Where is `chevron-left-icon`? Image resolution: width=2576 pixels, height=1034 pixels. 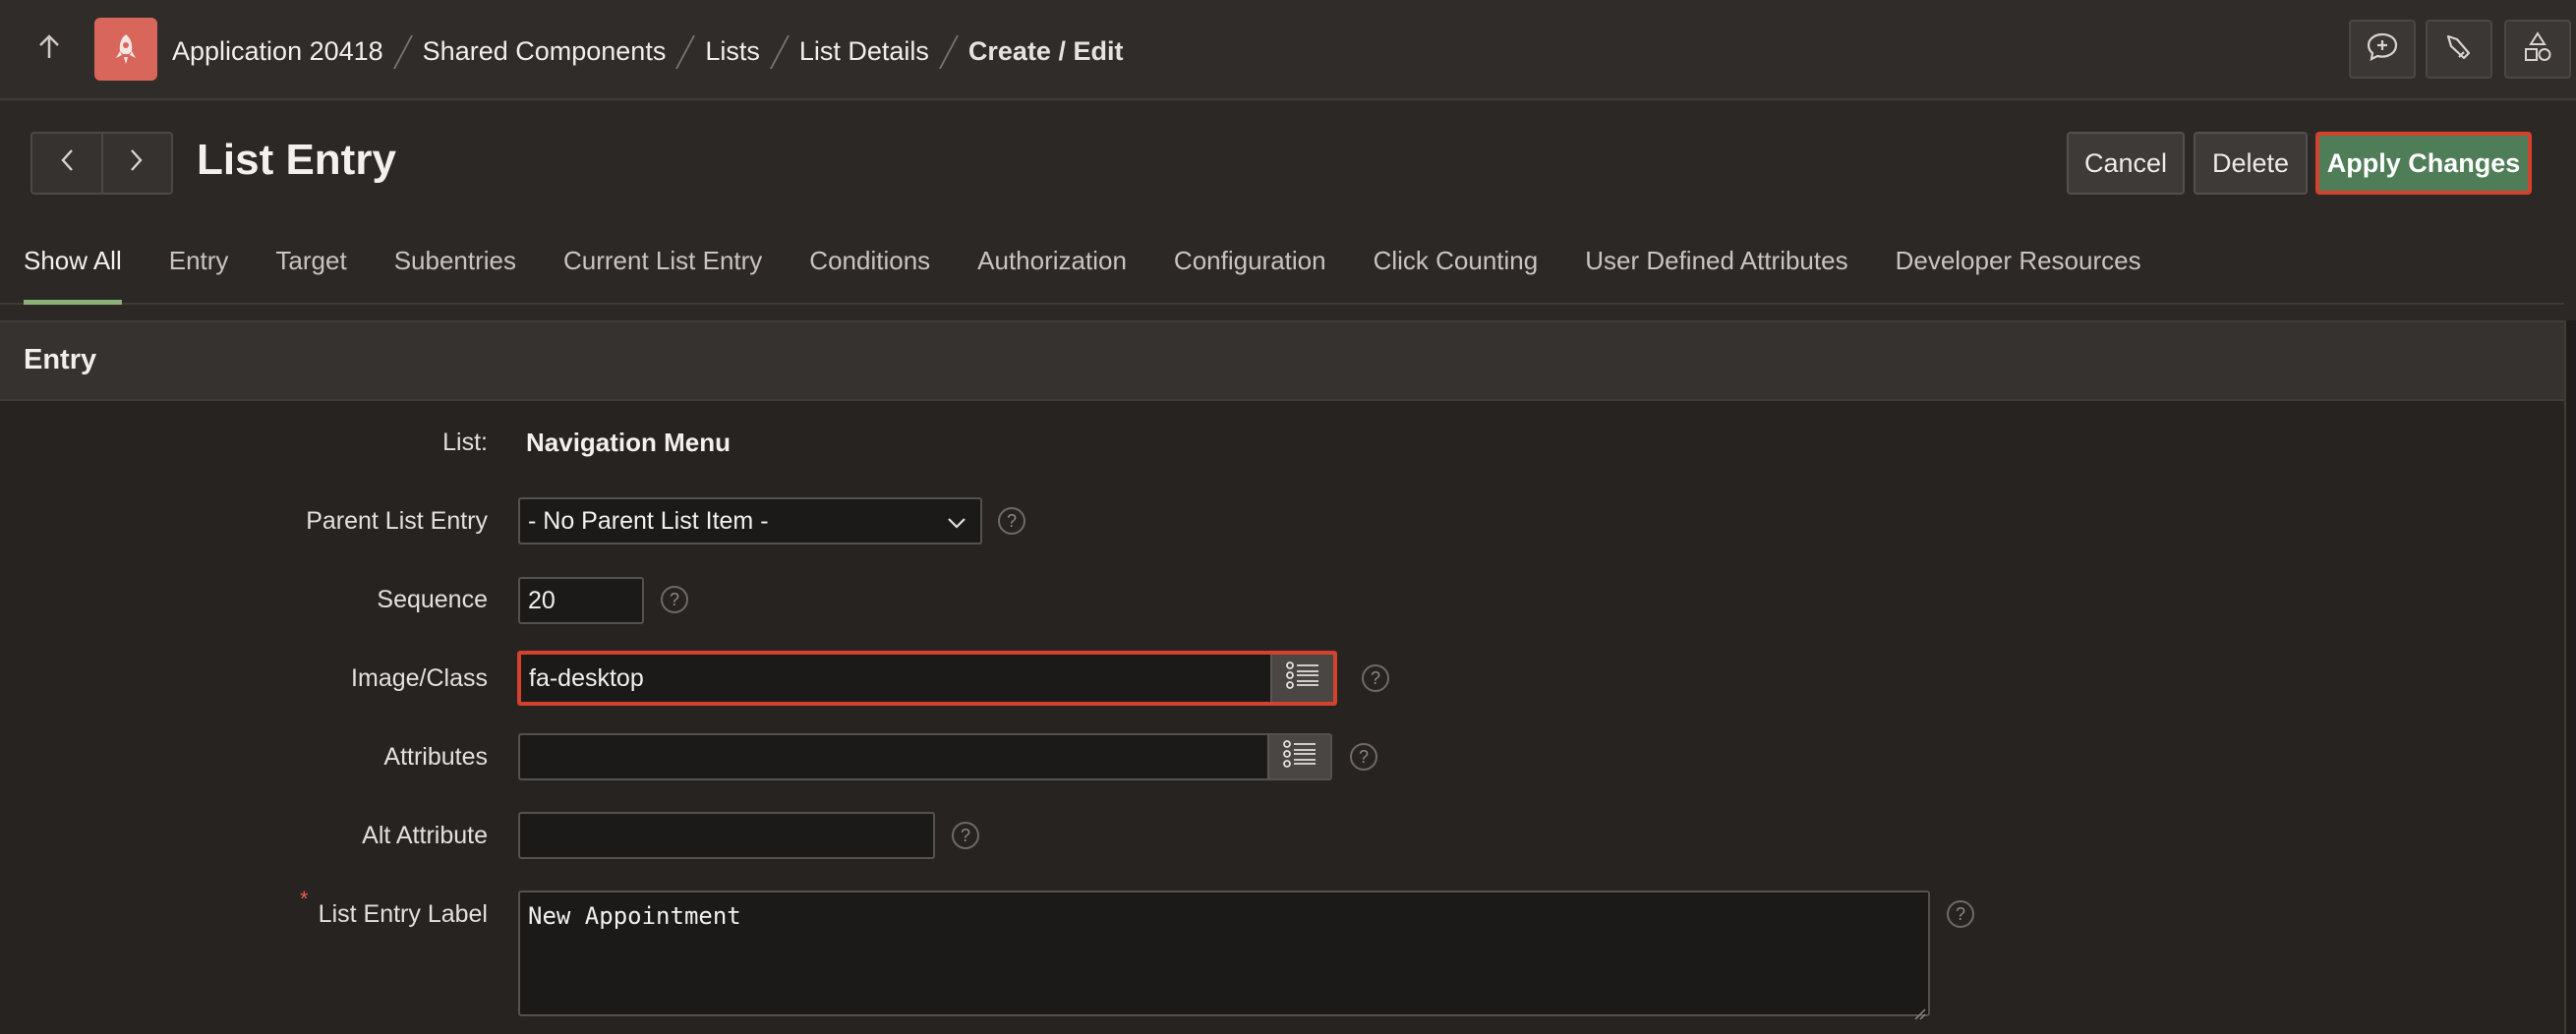
chevron-left-icon is located at coordinates (67, 163).